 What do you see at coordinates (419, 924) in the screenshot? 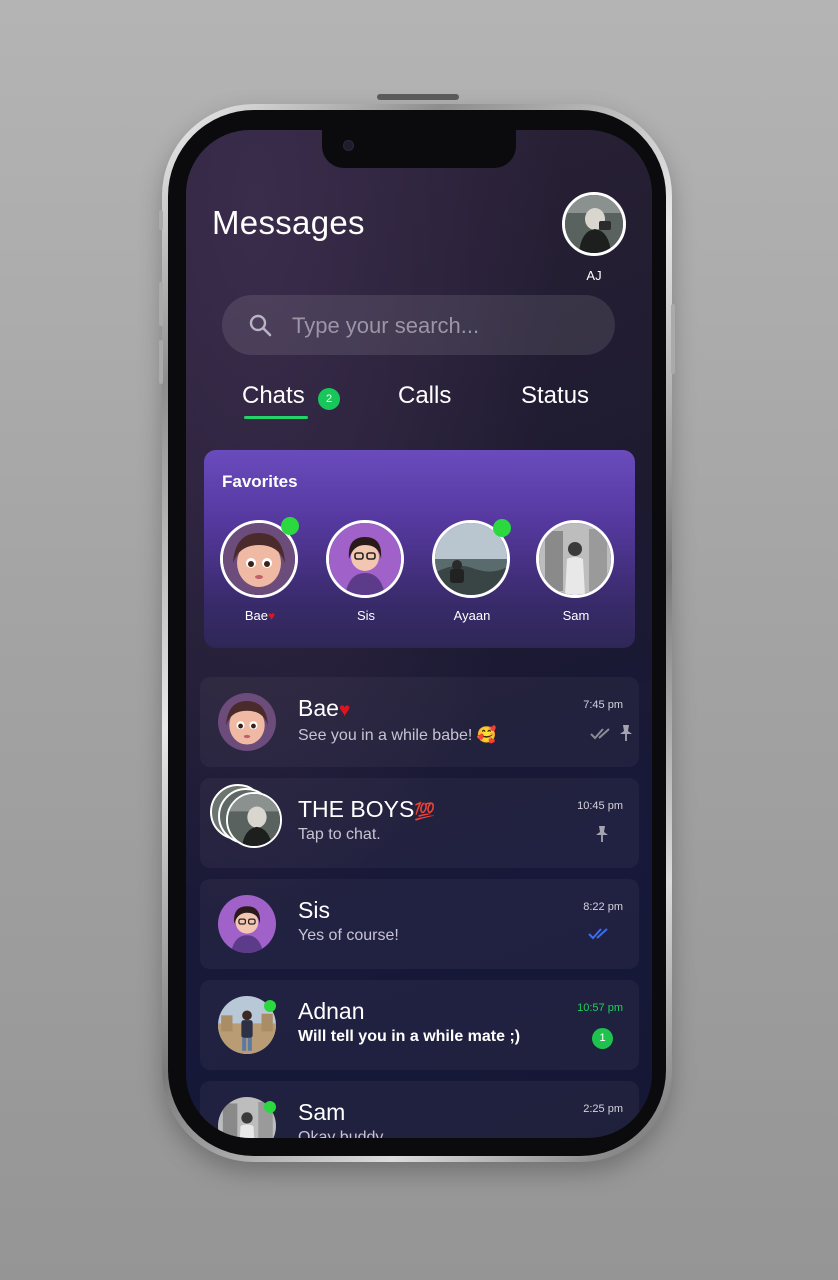
I see `chat-row-sis: Sis Yes of course! 8:22 pm` at bounding box center [419, 924].